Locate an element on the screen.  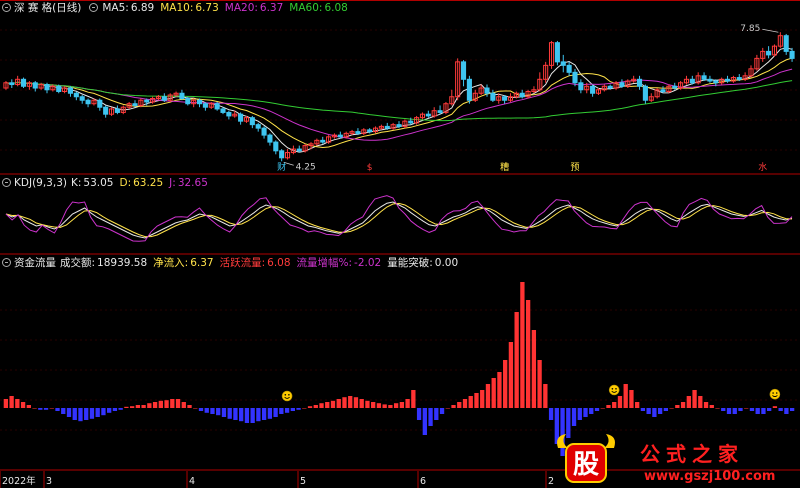
event-mark: 财 is located at coordinates (281, 167).